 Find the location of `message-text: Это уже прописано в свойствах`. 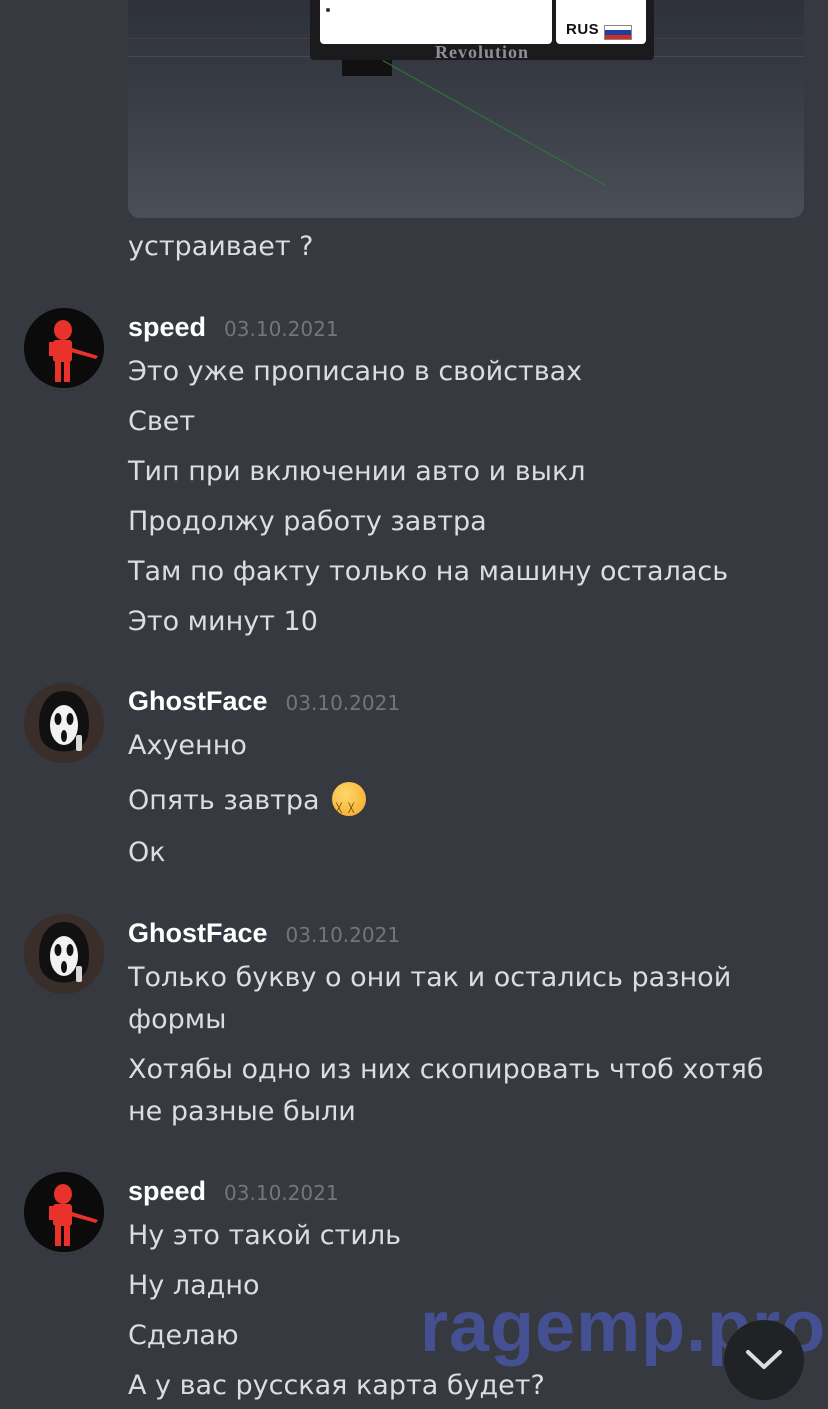

message-text: Это уже прописано в свойствах is located at coordinates (355, 371).